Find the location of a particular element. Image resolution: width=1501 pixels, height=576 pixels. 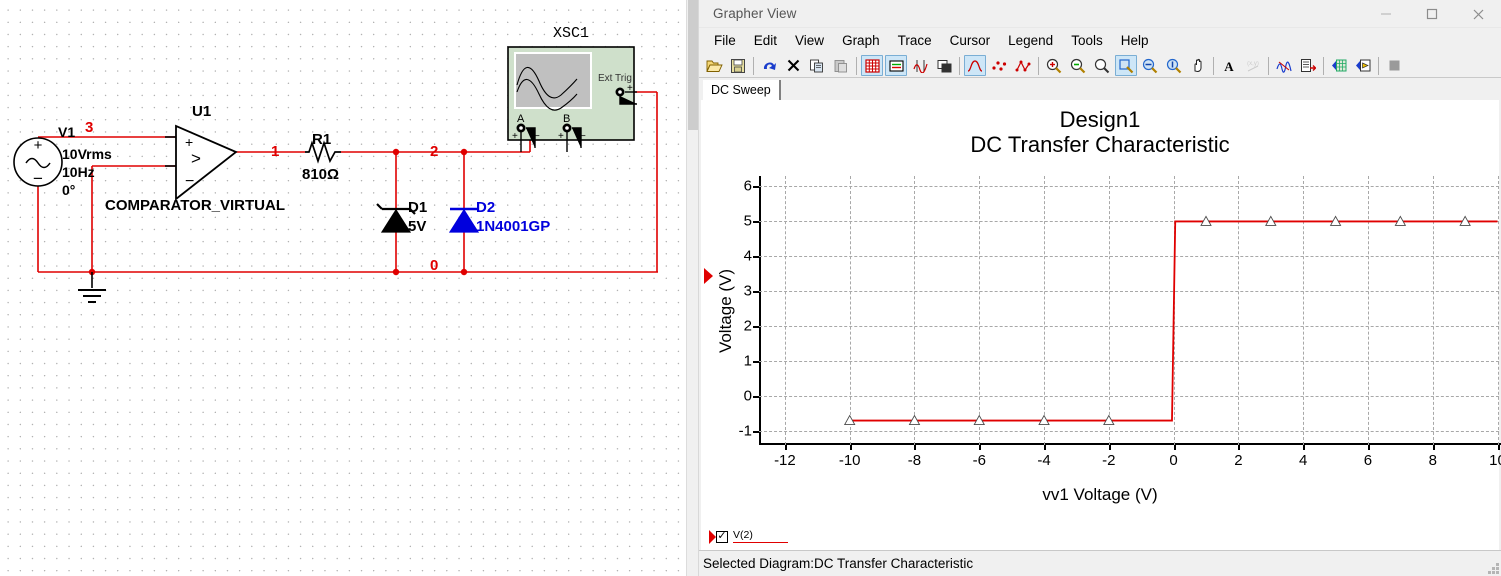

copy-icon is located at coordinates (817, 65).